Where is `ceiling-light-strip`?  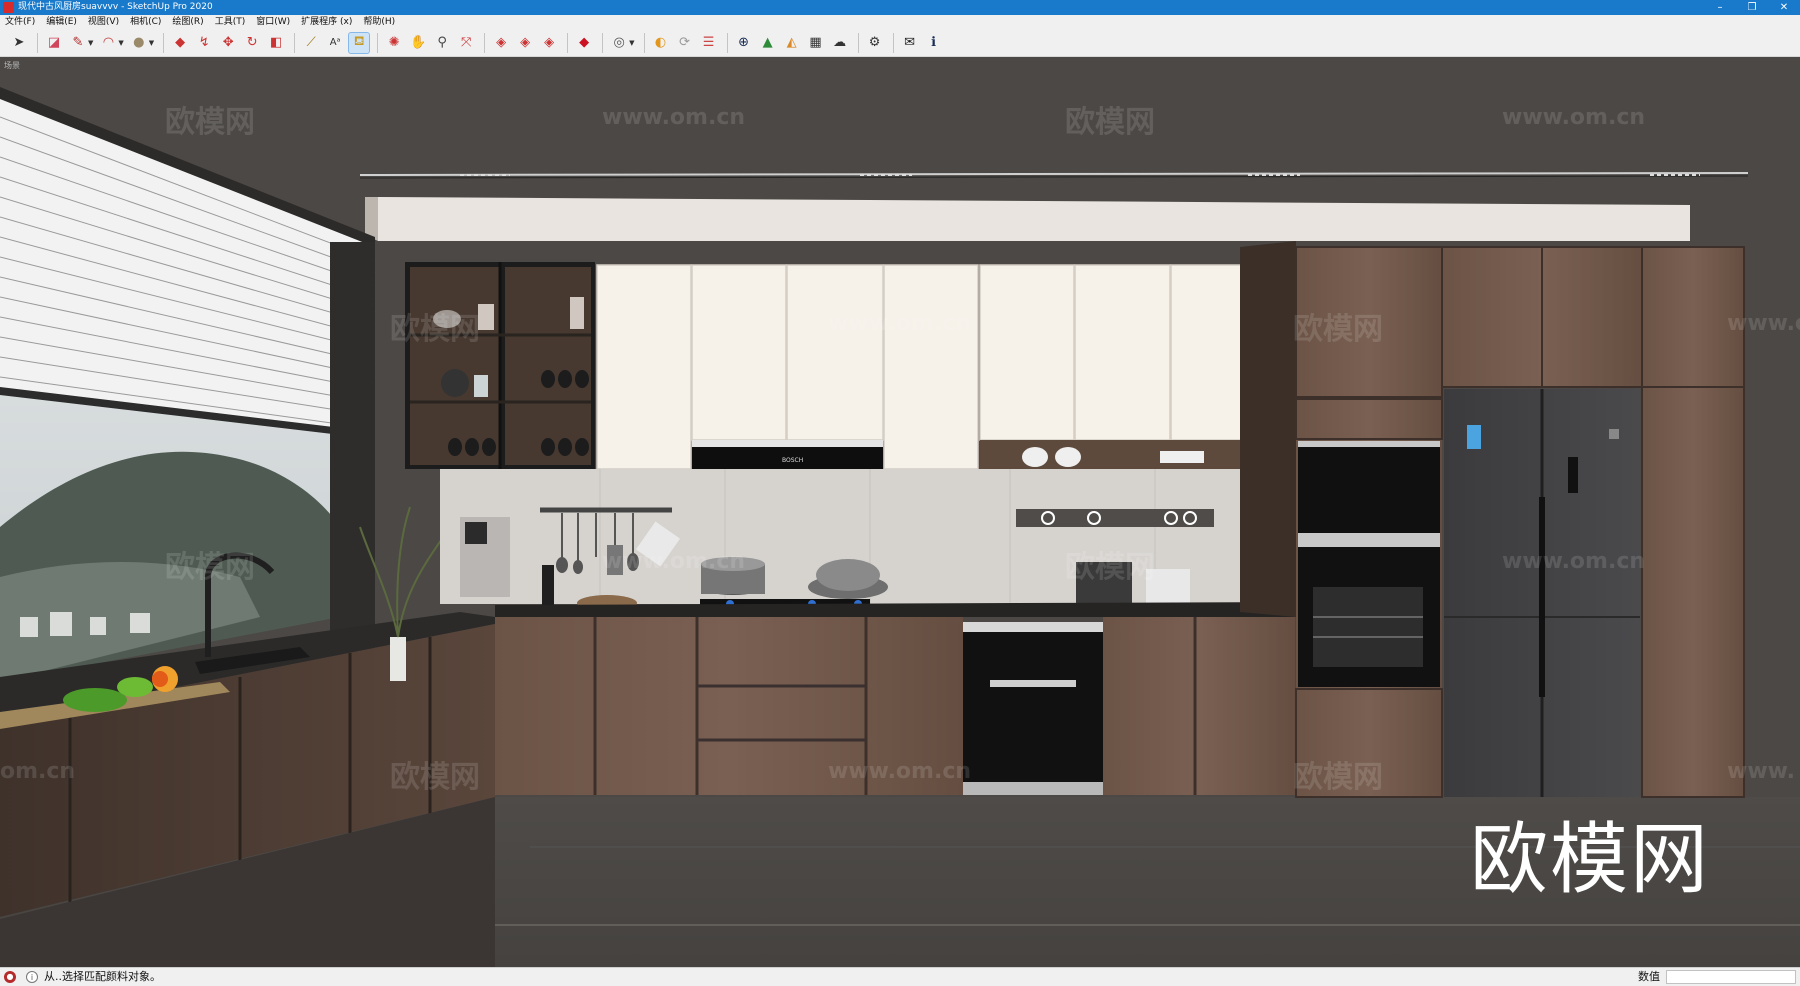
ceiling-light-strip is located at coordinates (1054, 174).